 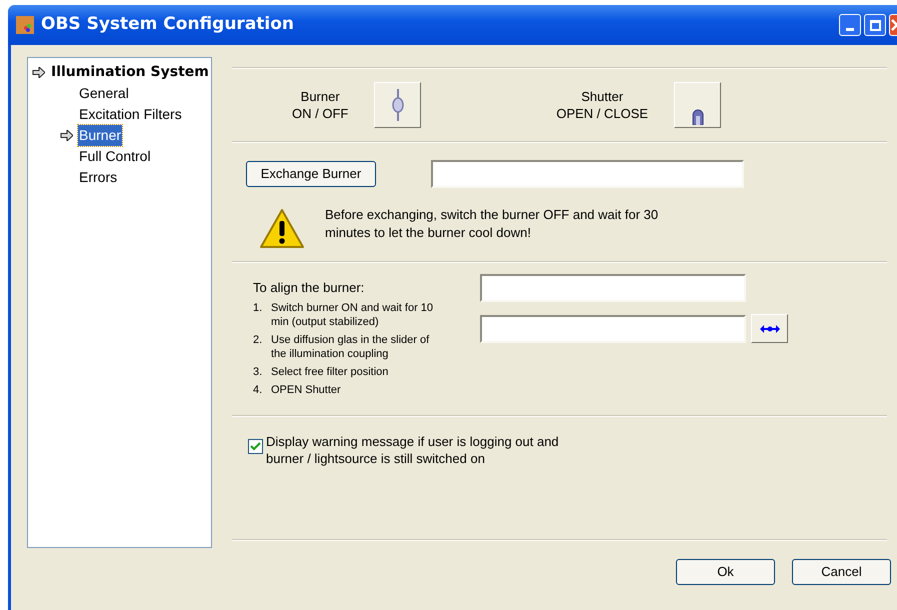 I want to click on step-text: Switch burner ON and wait for 10 min (output stabilized), so click(x=352, y=315).